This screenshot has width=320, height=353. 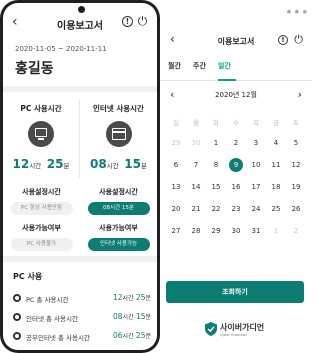 What do you see at coordinates (296, 209) in the screenshot?
I see `calendar-day: 26` at bounding box center [296, 209].